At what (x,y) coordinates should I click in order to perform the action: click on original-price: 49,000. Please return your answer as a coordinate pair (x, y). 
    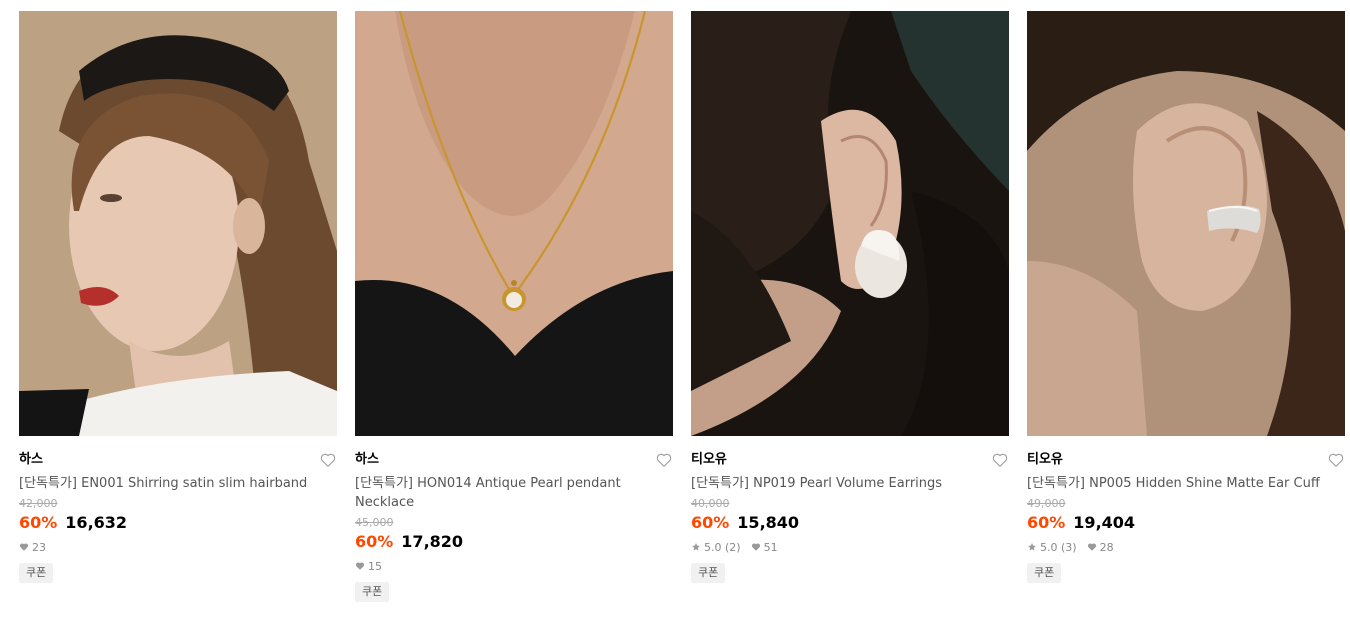
    Looking at the image, I should click on (1046, 503).